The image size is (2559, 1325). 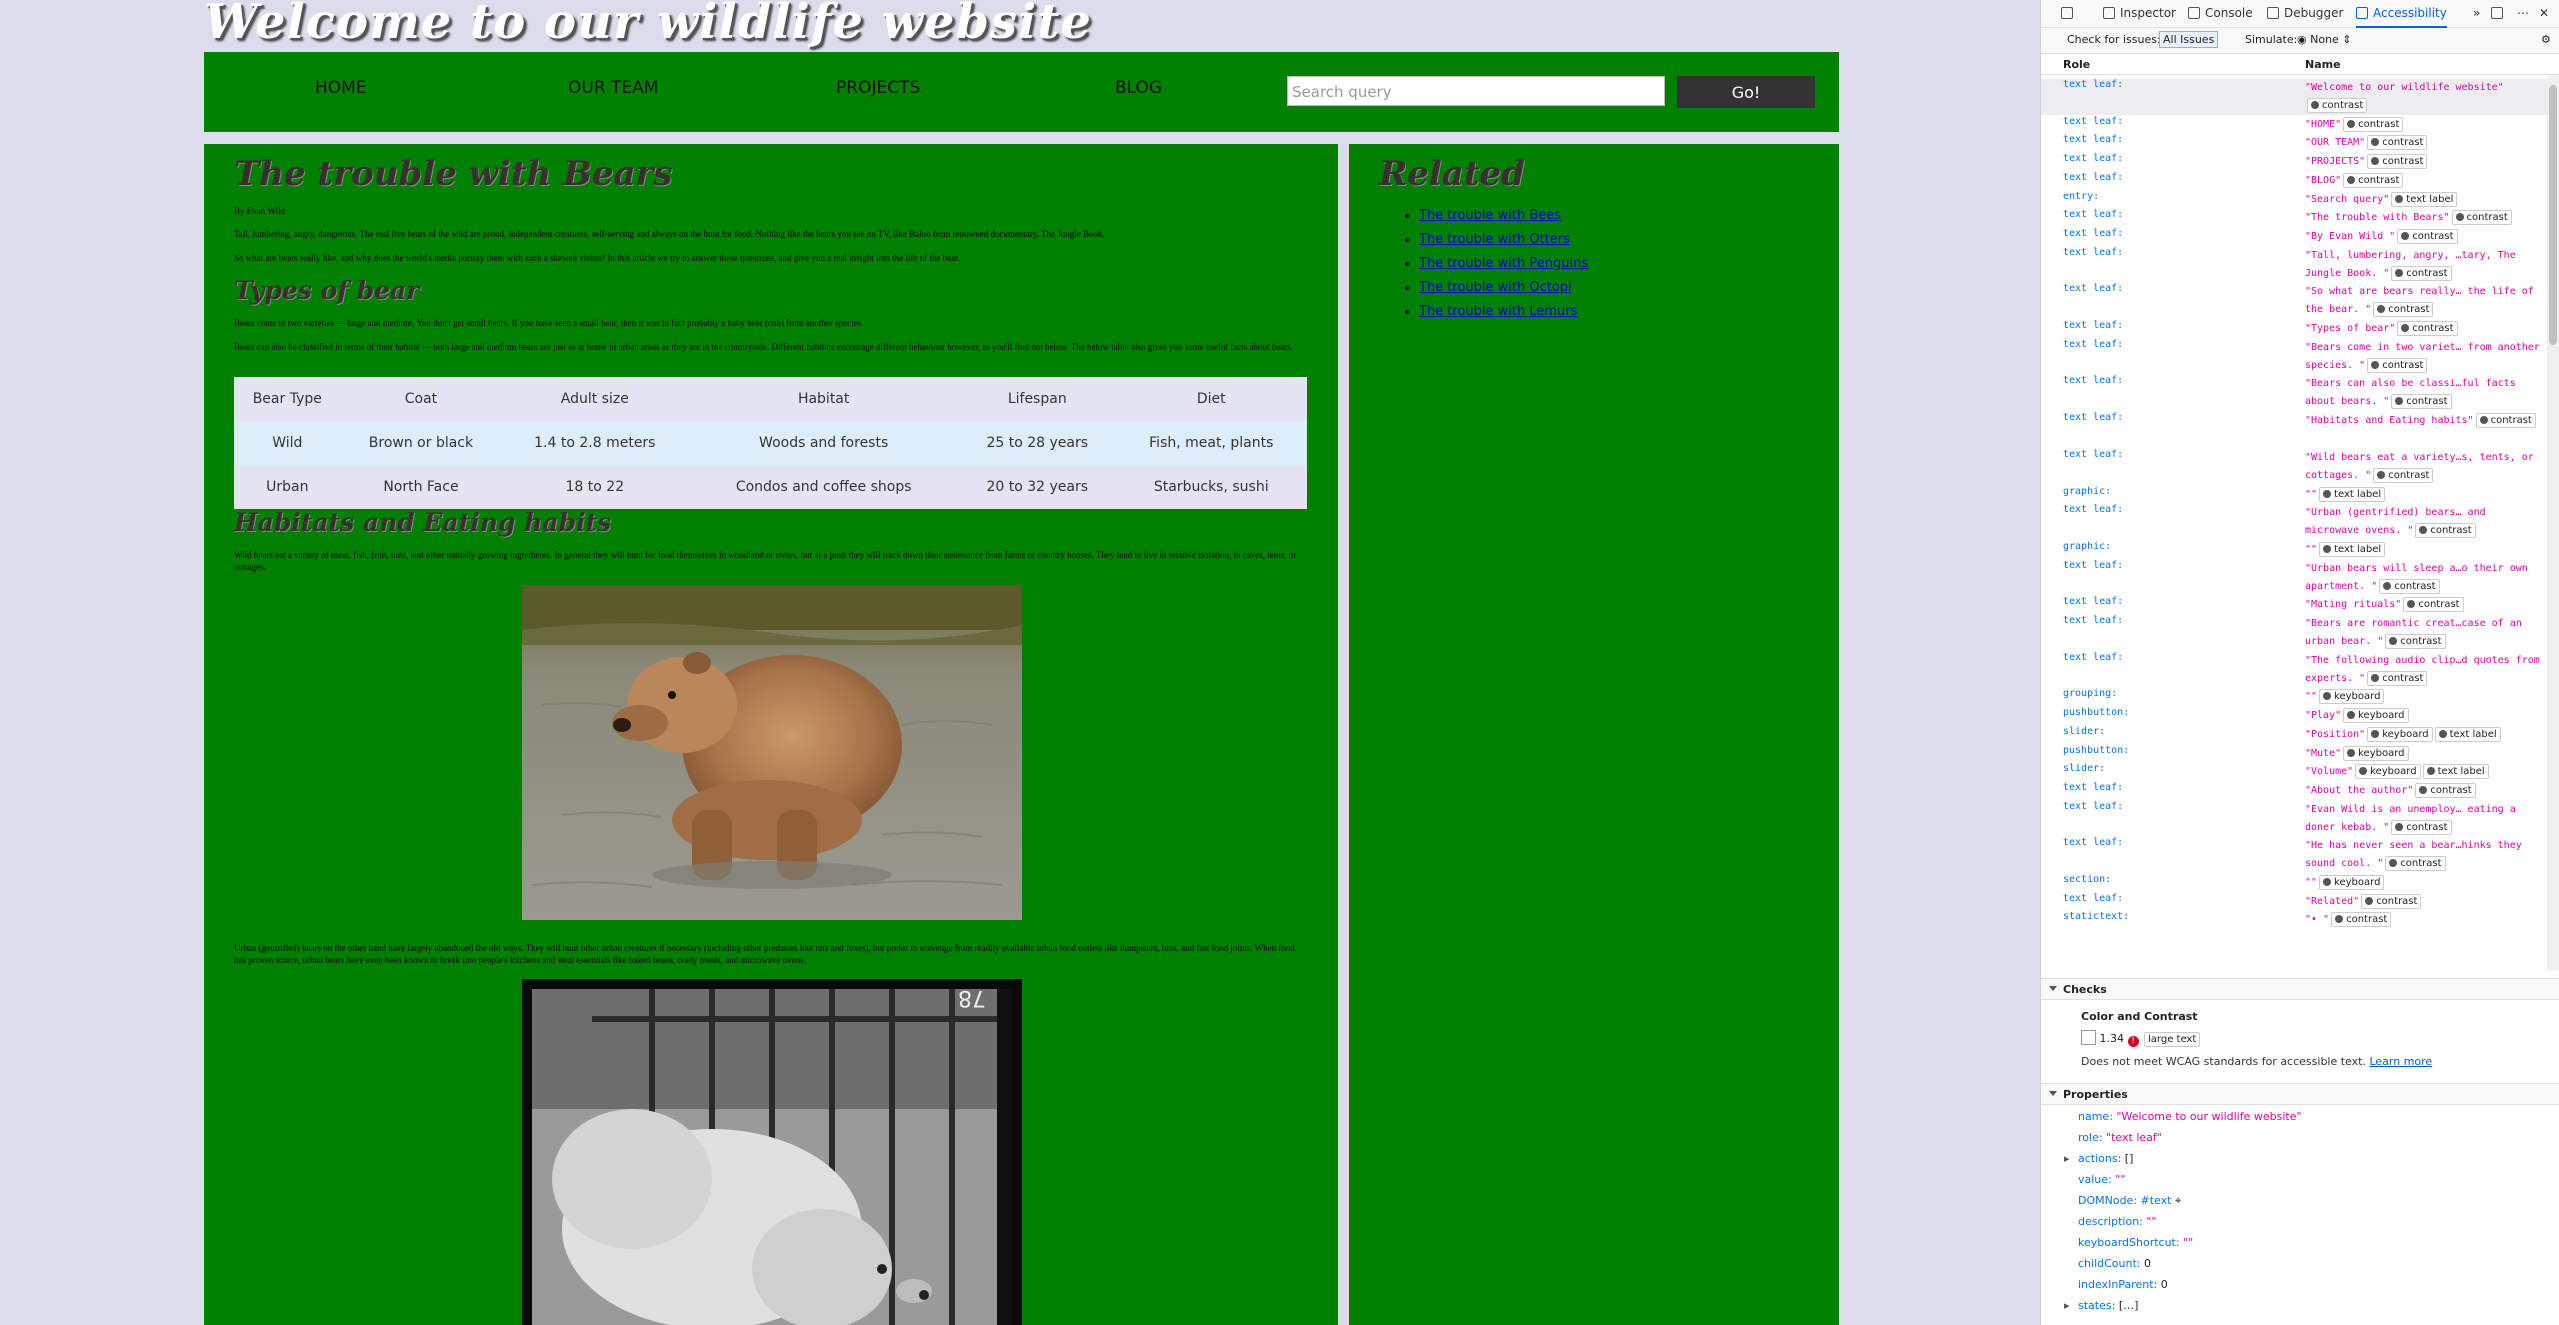 What do you see at coordinates (1498, 311) in the screenshot?
I see `related-link-lemurs: The trouble with Lemurs` at bounding box center [1498, 311].